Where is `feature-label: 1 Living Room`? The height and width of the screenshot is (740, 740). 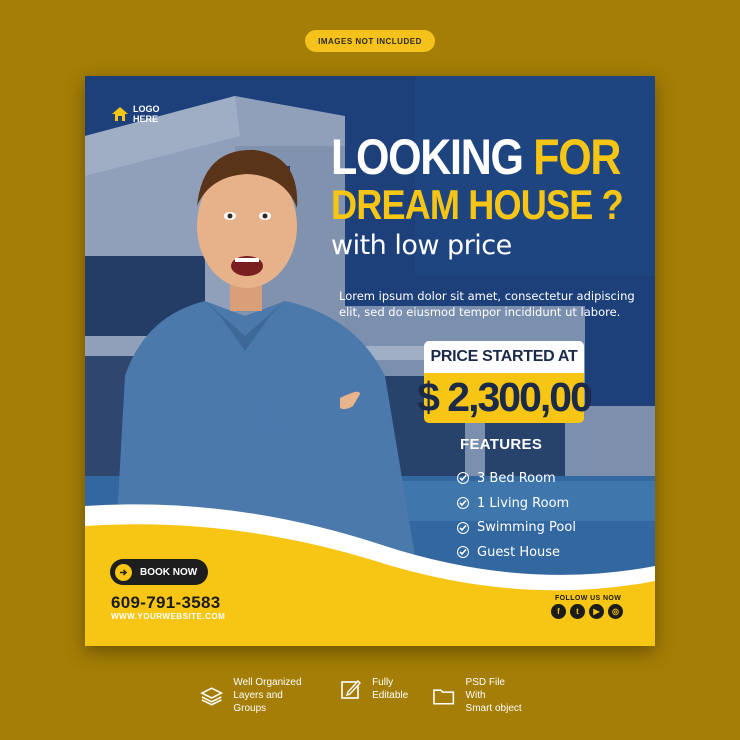 feature-label: 1 Living Room is located at coordinates (523, 503).